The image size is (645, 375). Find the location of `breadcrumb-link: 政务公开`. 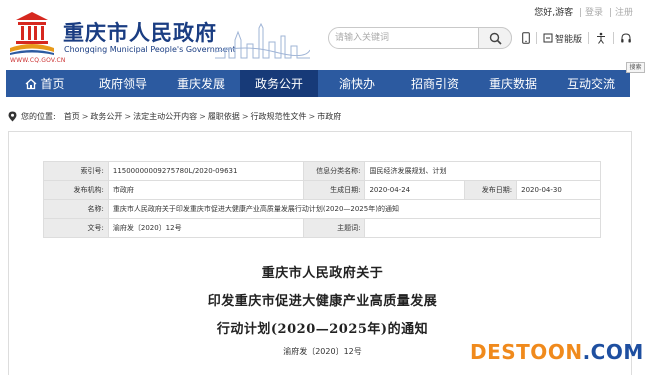

breadcrumb-link: 政务公开 is located at coordinates (106, 116).